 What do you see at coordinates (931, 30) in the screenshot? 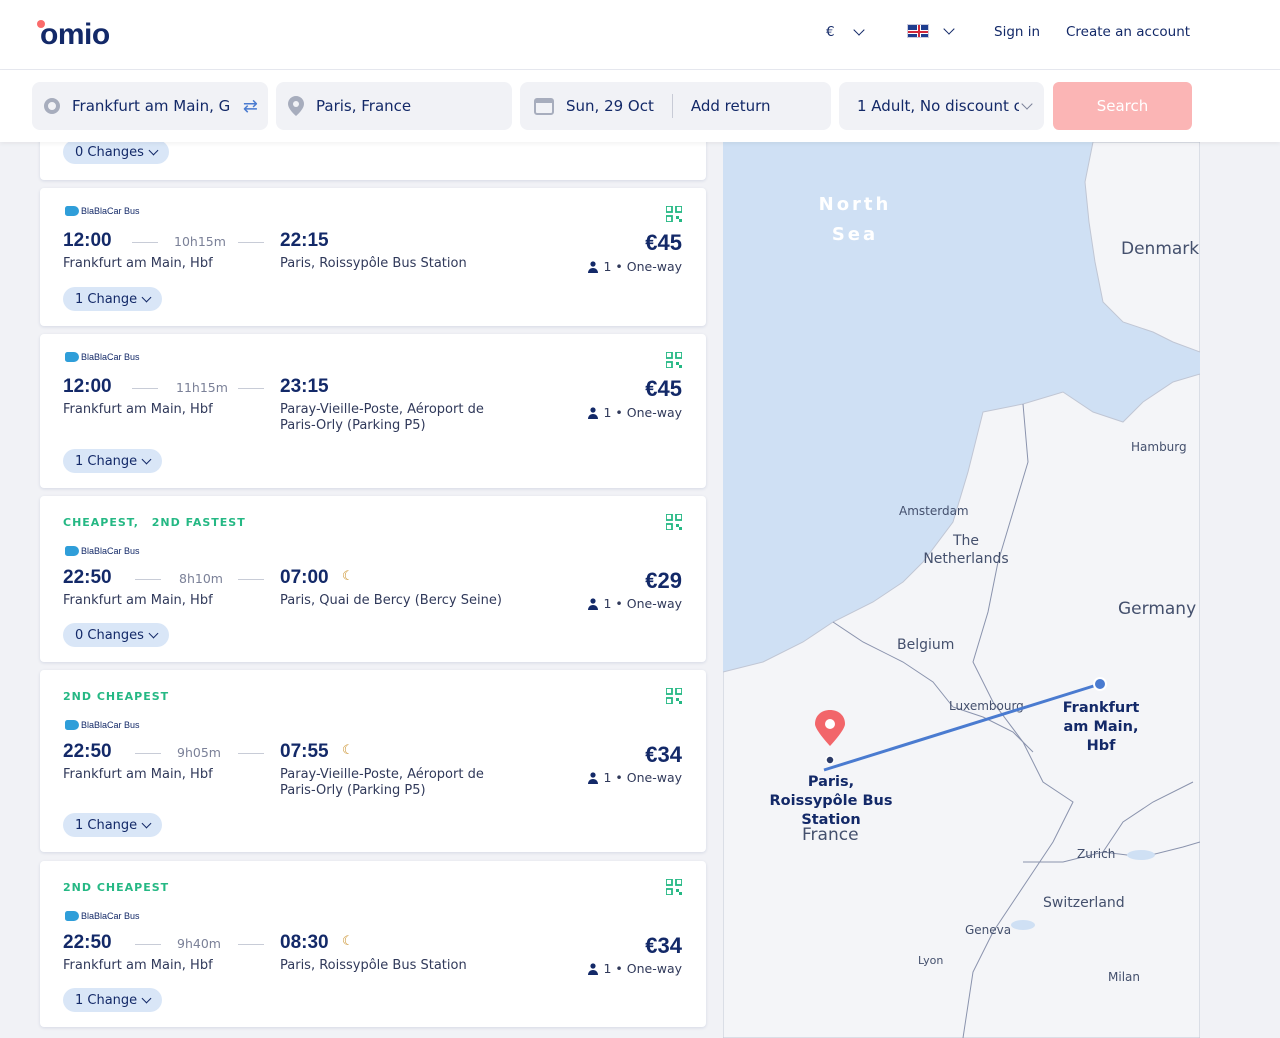
I see `language-selector` at bounding box center [931, 30].